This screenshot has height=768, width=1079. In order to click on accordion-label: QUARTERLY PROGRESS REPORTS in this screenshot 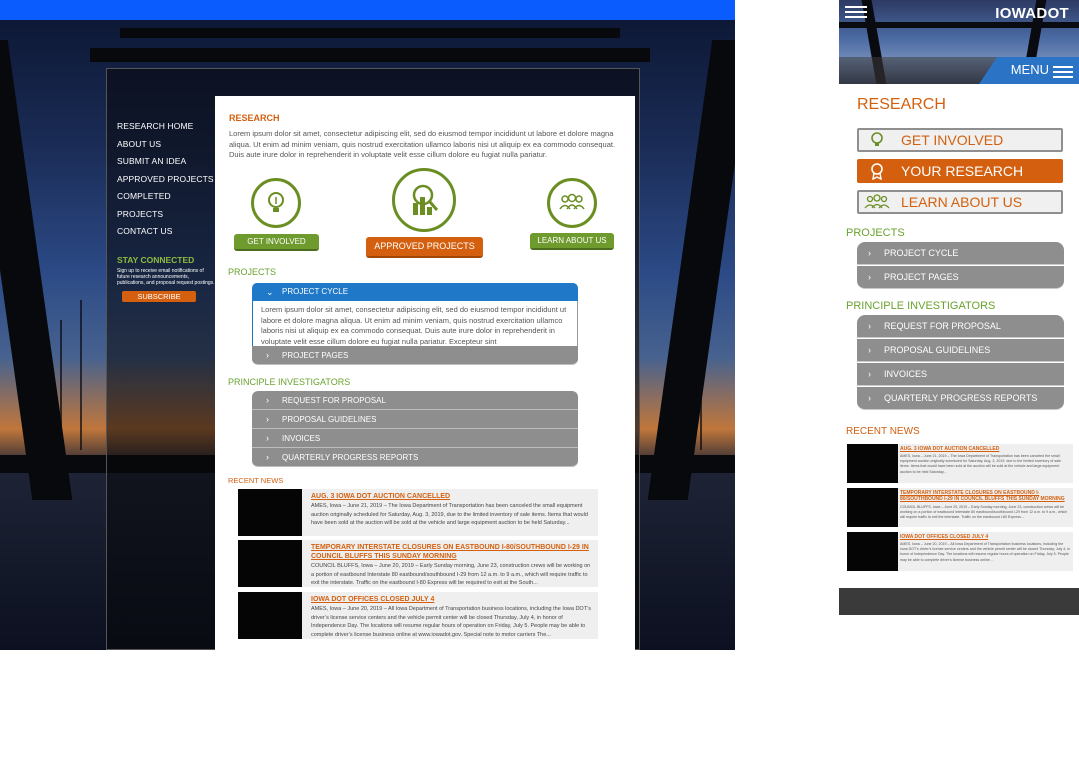, I will do `click(961, 398)`.